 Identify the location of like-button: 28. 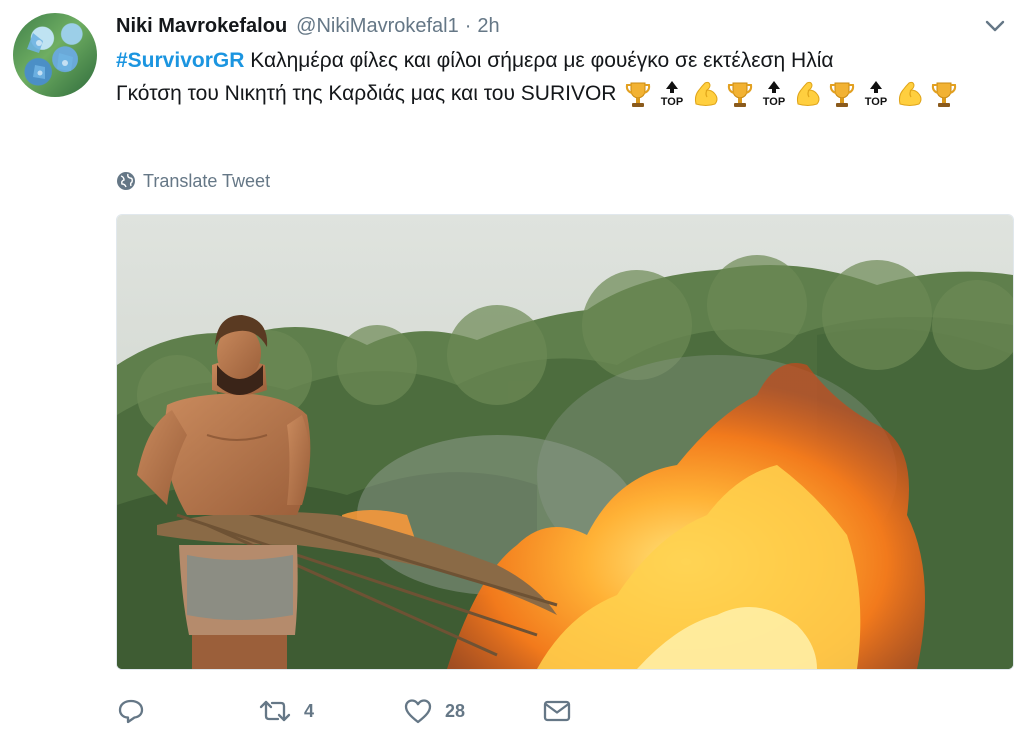
(434, 711).